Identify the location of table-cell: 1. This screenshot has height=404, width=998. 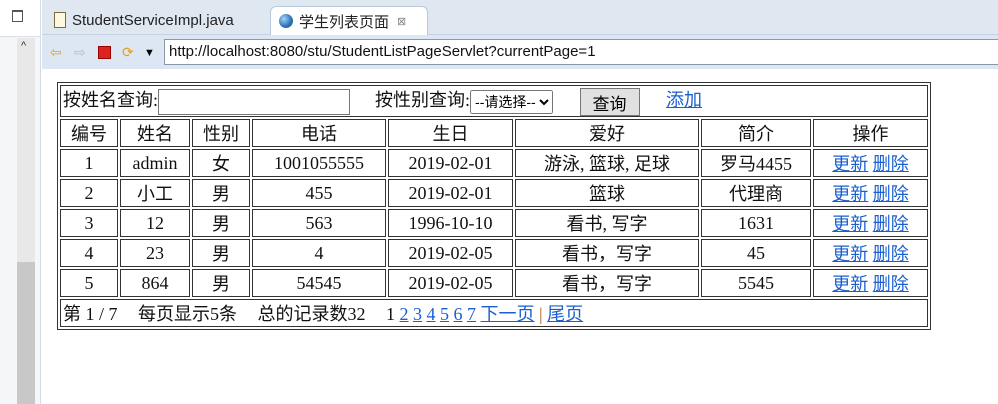
(89, 163).